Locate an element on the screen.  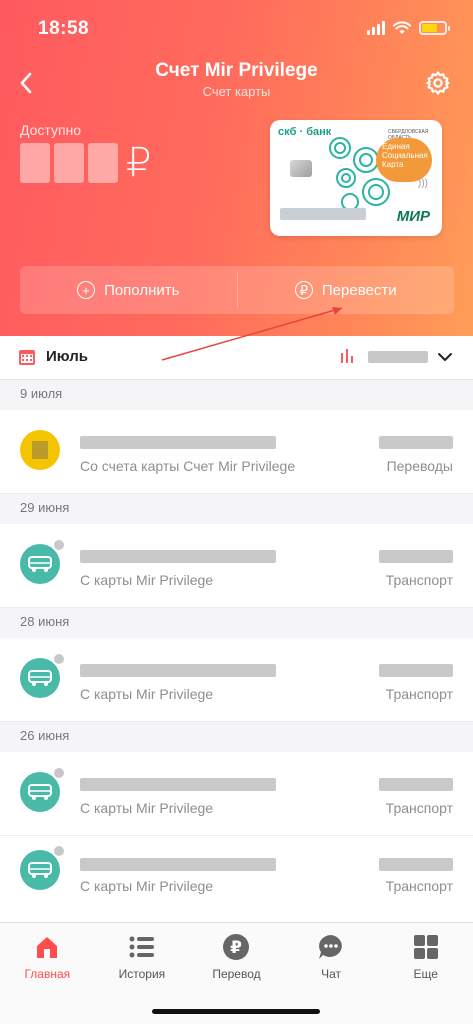
tab-label: Перевод is located at coordinates (236, 974).